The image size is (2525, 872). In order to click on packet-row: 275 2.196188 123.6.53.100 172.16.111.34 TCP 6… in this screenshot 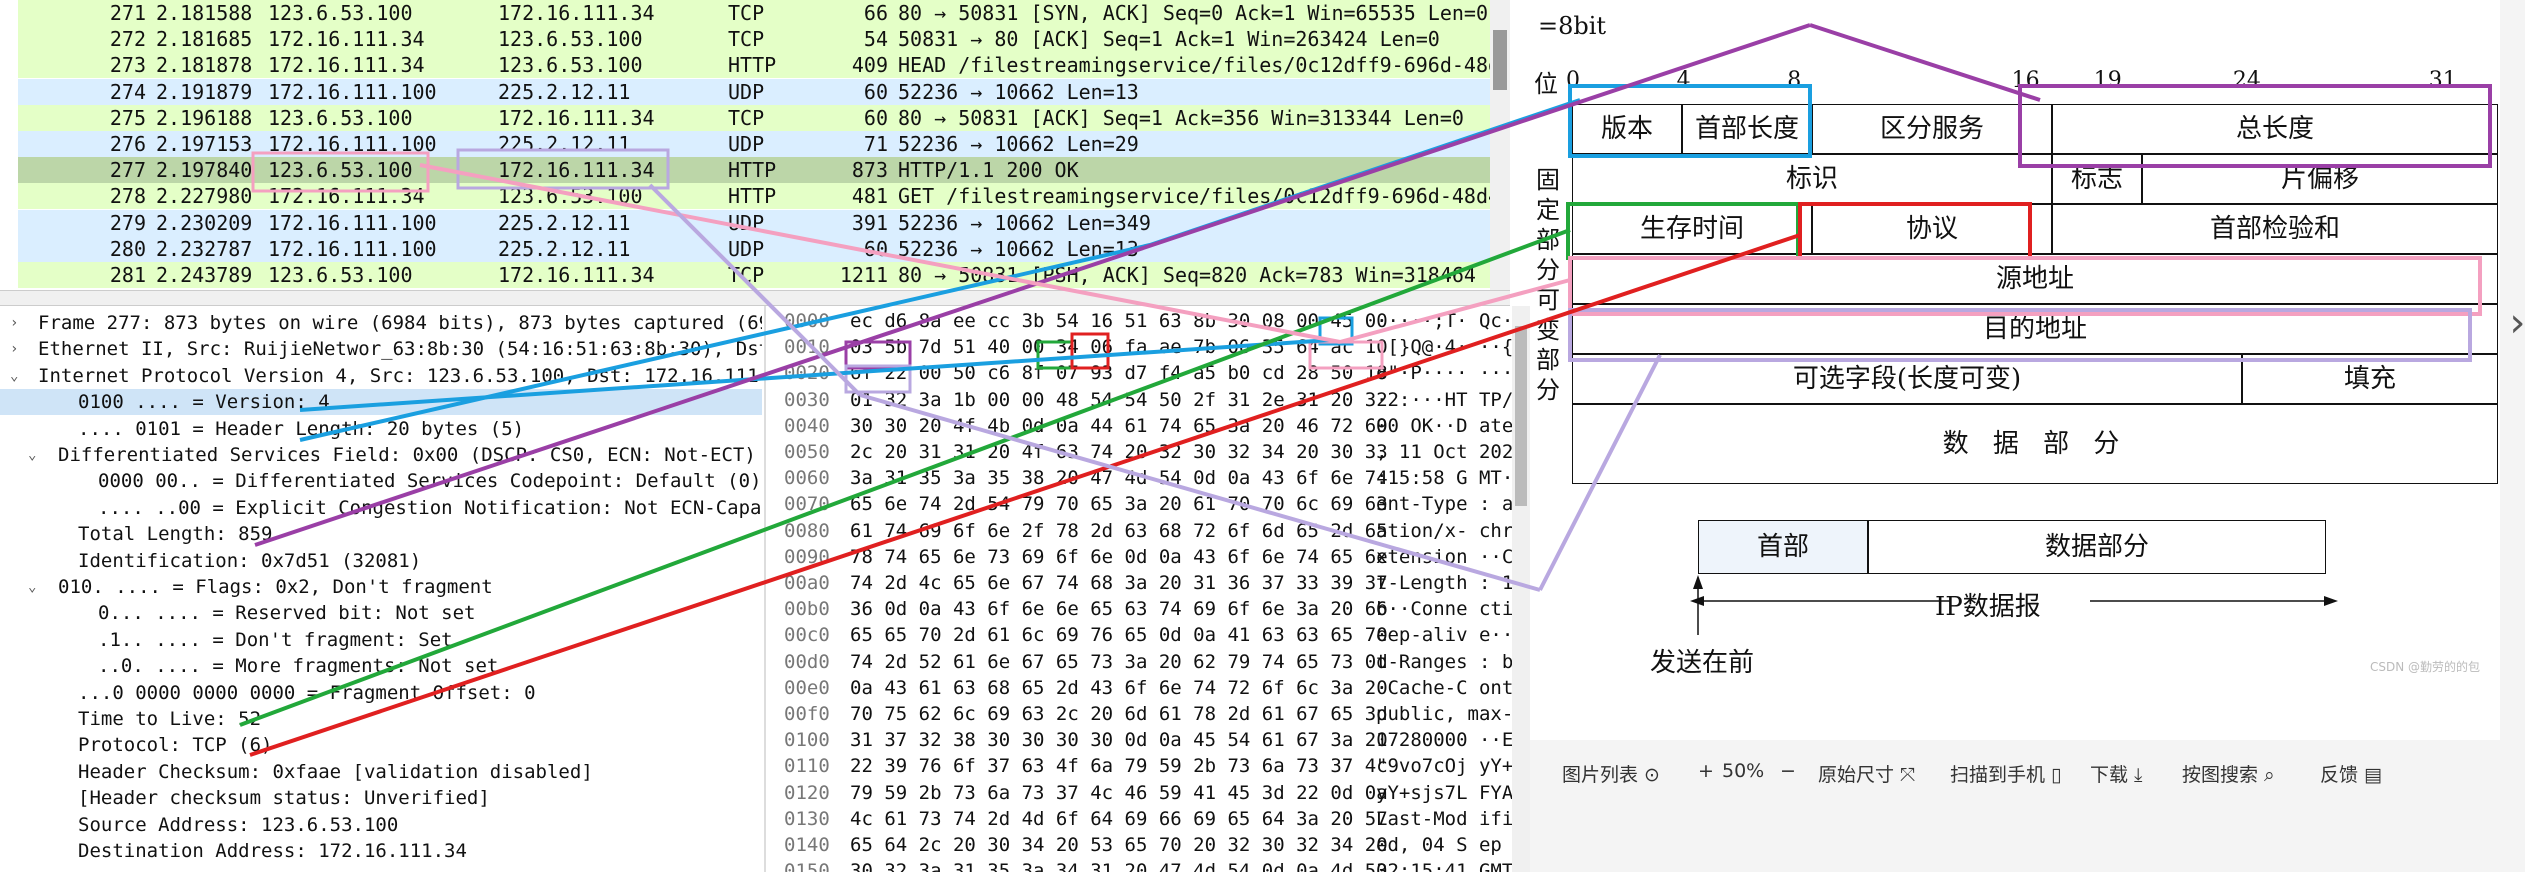, I will do `click(764, 117)`.